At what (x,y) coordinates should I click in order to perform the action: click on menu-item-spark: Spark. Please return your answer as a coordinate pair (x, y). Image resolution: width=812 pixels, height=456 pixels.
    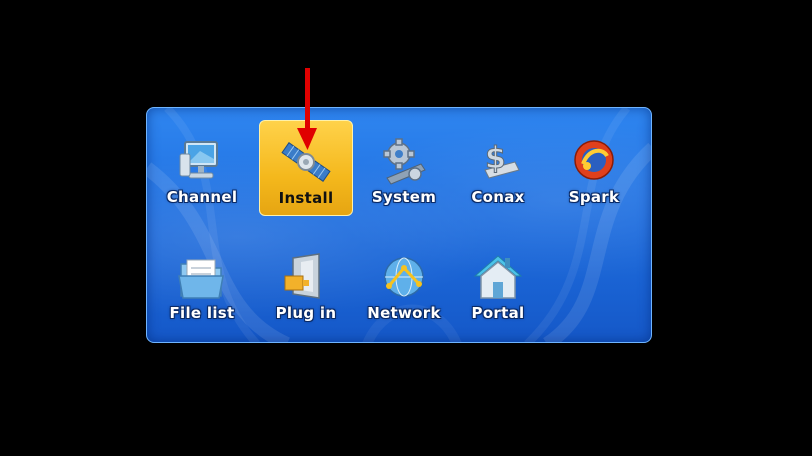
    Looking at the image, I should click on (594, 168).